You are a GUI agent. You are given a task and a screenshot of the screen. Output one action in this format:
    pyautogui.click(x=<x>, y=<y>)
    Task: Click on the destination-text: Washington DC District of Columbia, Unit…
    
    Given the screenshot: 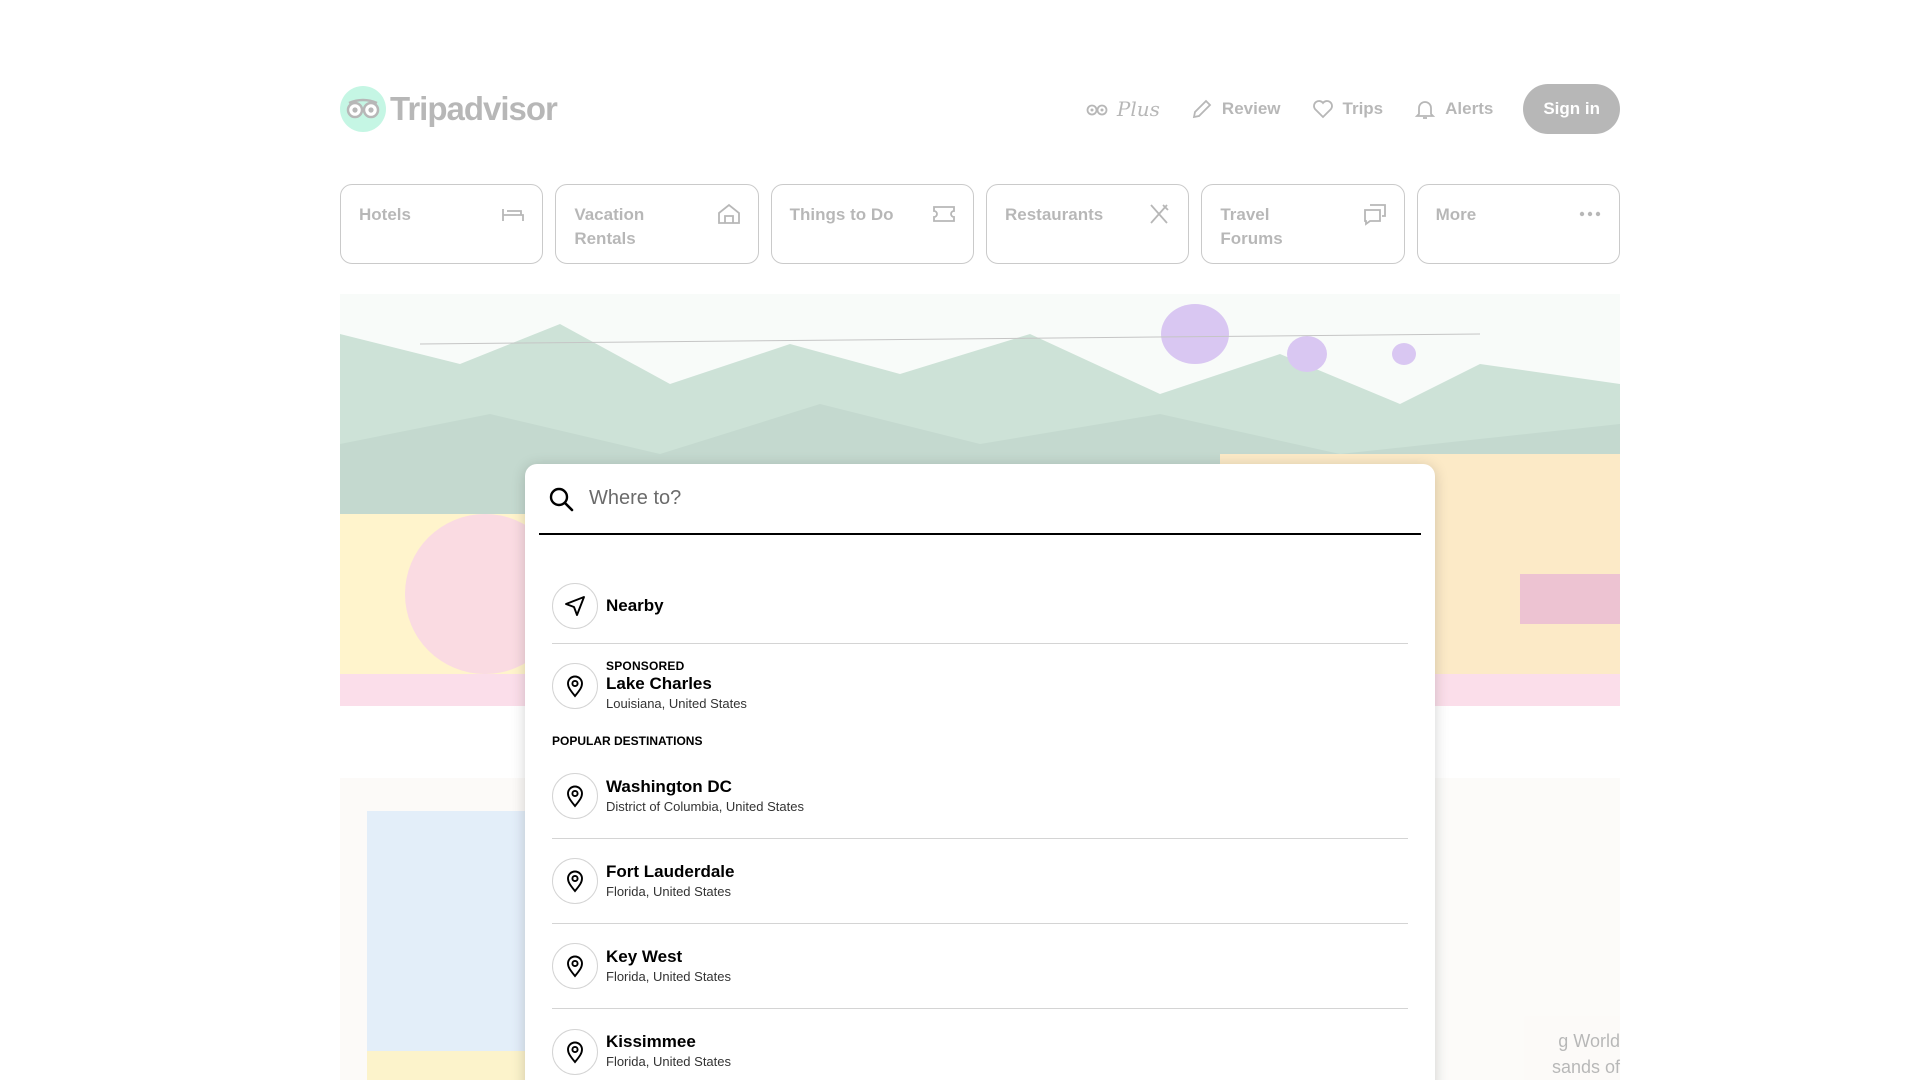 What is the action you would take?
    pyautogui.click(x=705, y=796)
    